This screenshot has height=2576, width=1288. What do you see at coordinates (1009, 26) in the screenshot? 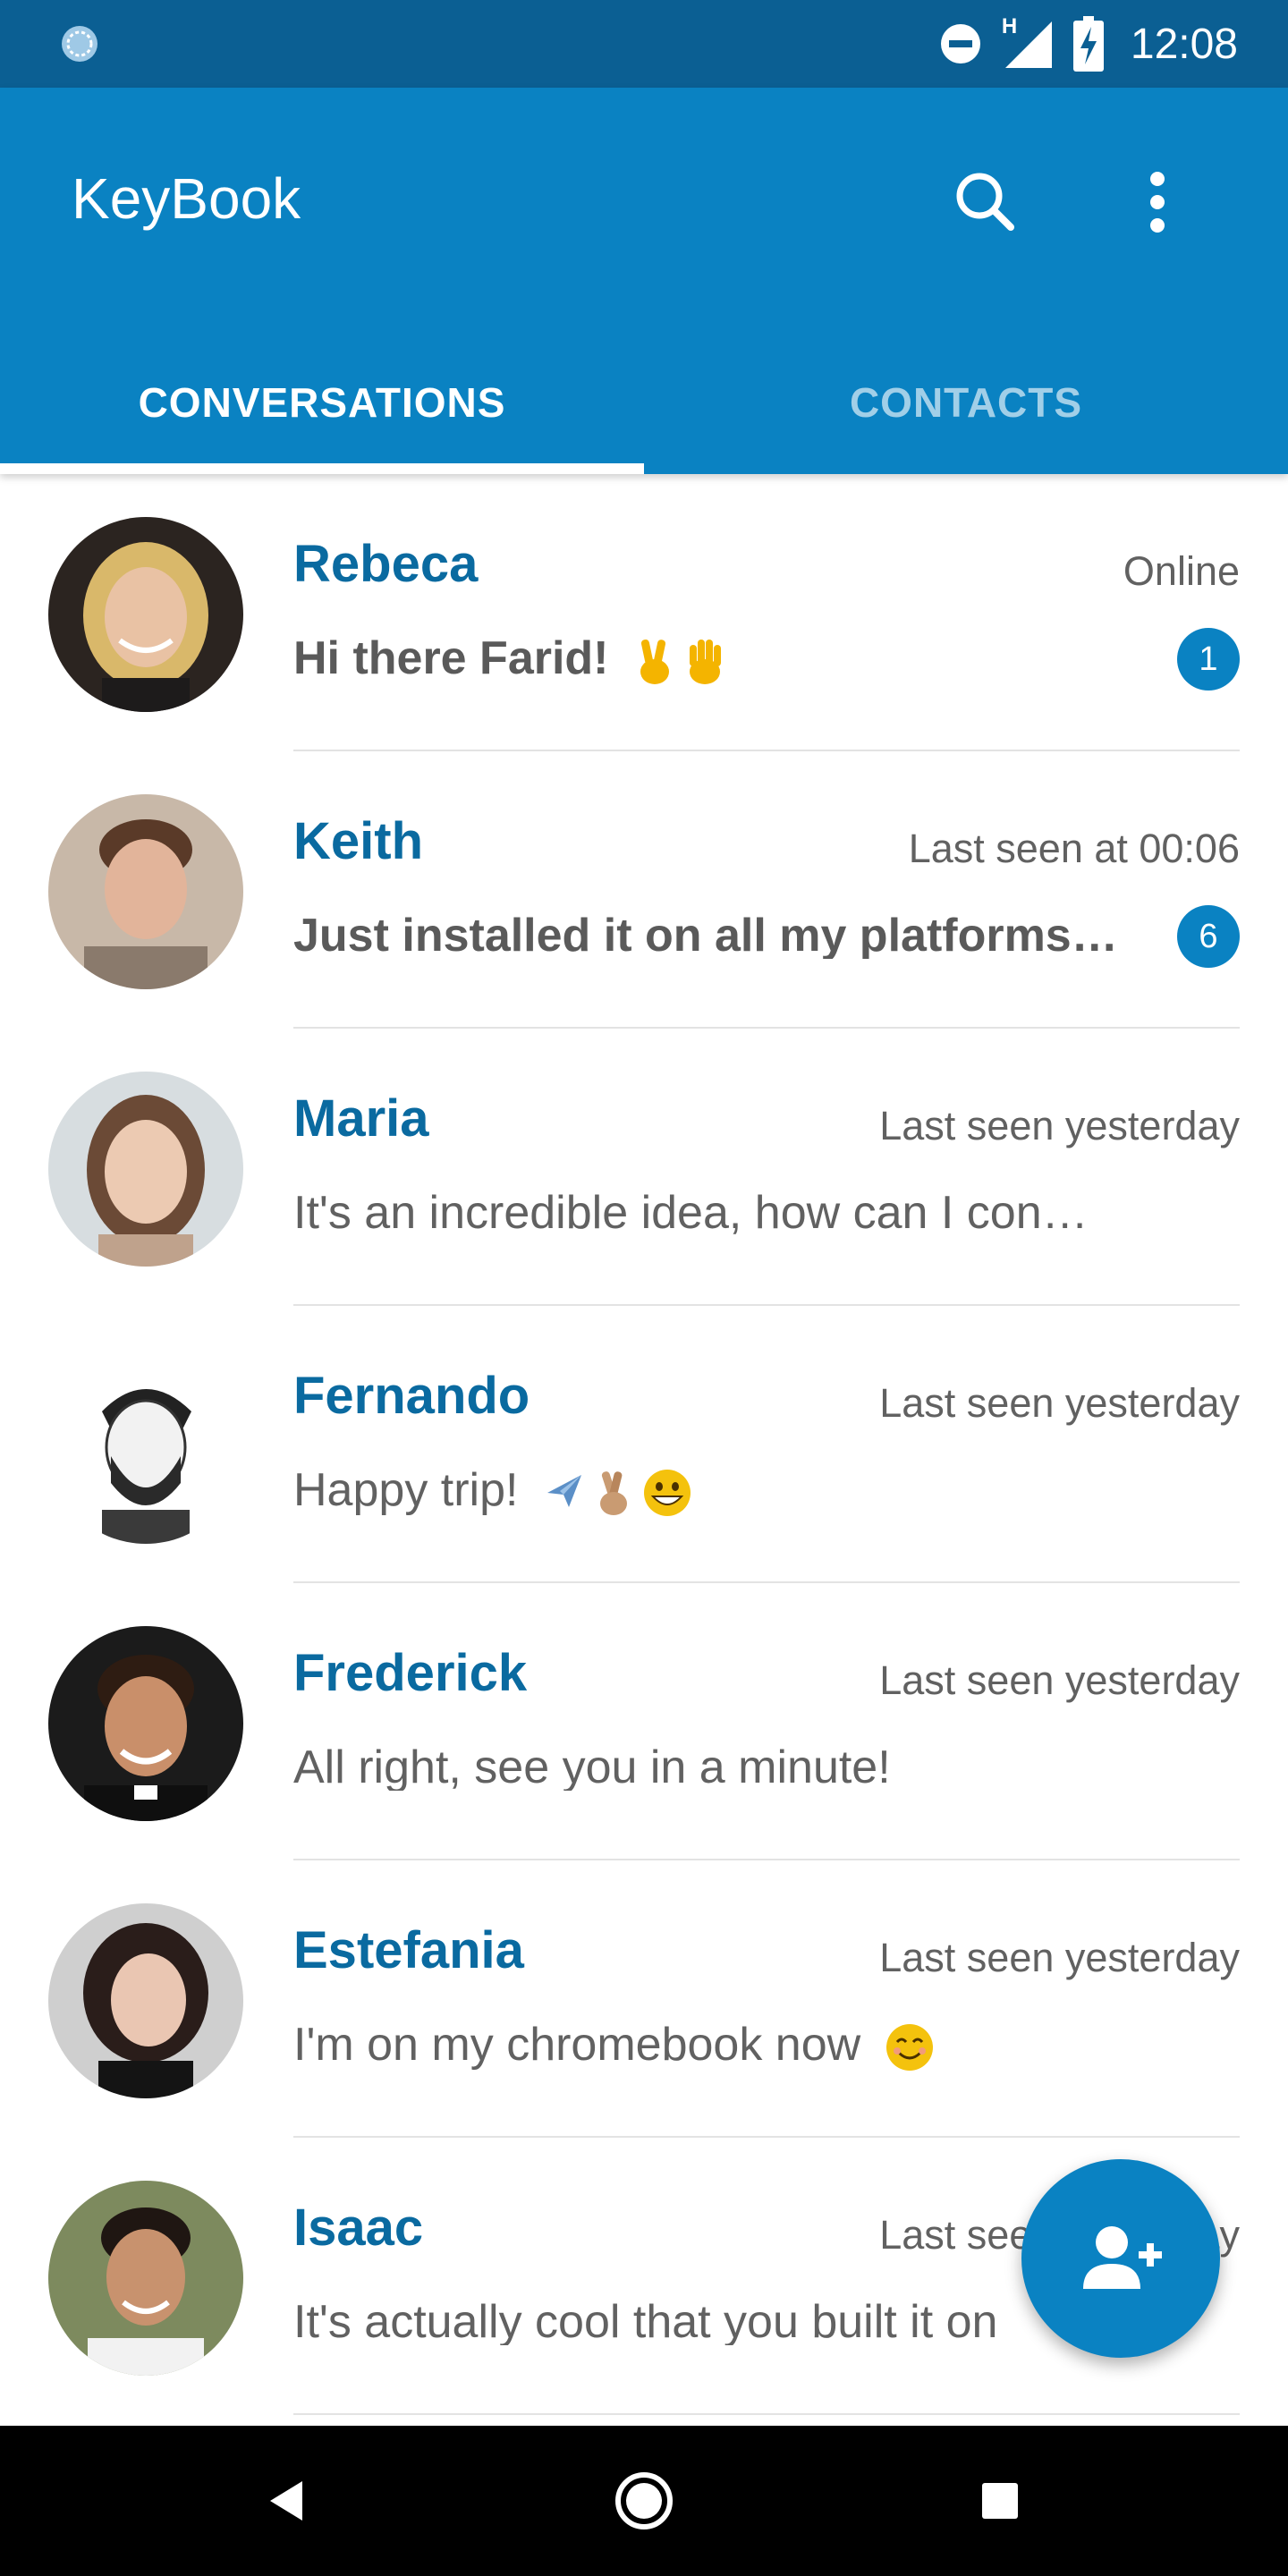
I see `network-type-label: H` at bounding box center [1009, 26].